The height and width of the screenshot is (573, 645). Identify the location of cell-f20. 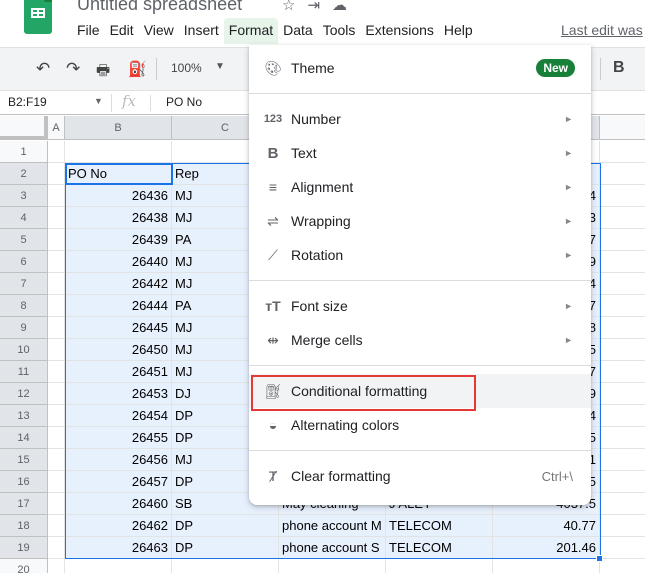
(546, 566).